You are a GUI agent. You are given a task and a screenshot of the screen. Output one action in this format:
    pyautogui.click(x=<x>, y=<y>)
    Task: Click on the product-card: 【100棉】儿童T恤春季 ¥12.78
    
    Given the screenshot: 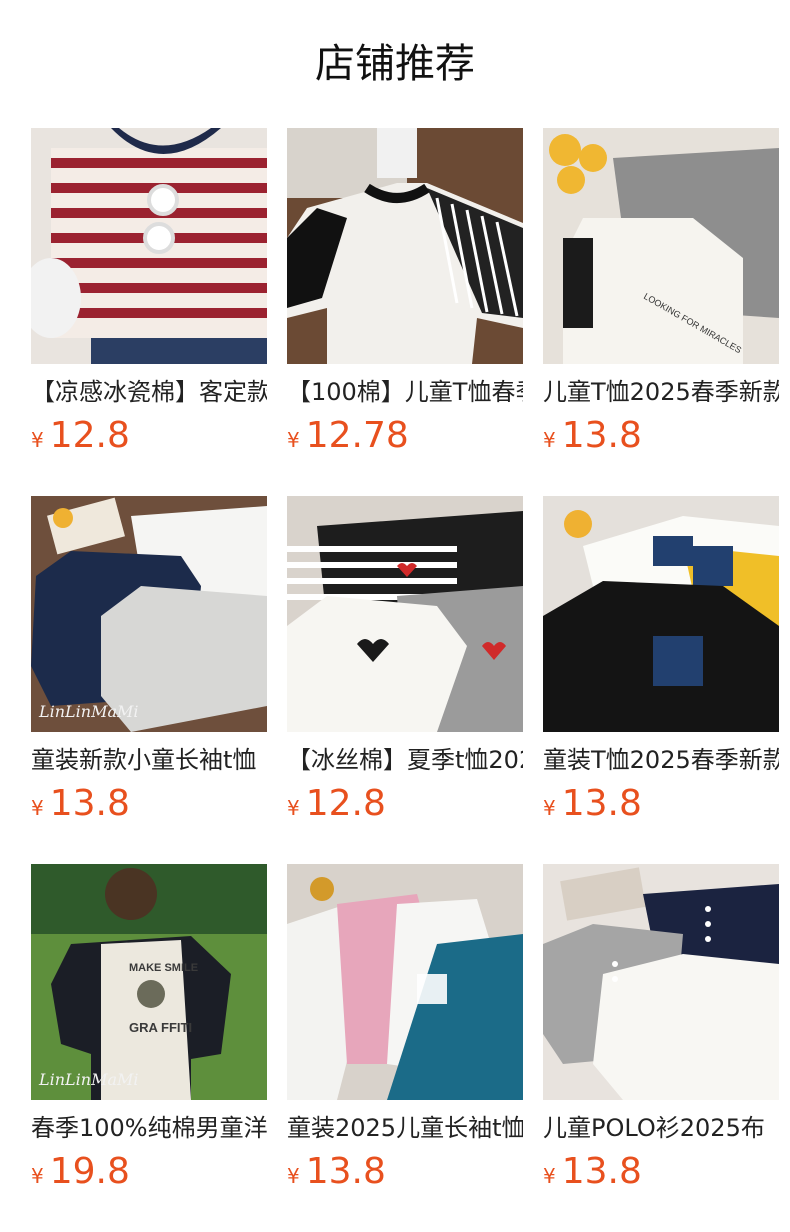 What is the action you would take?
    pyautogui.click(x=405, y=292)
    